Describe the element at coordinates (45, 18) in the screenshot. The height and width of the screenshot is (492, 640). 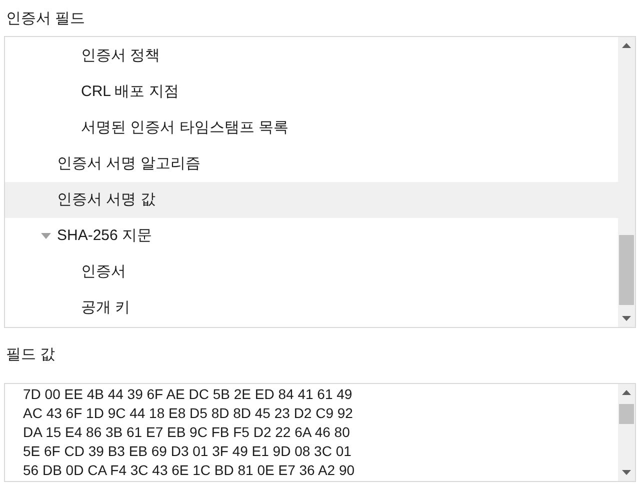
I see `fields-heading: 인증서 필드` at that location.